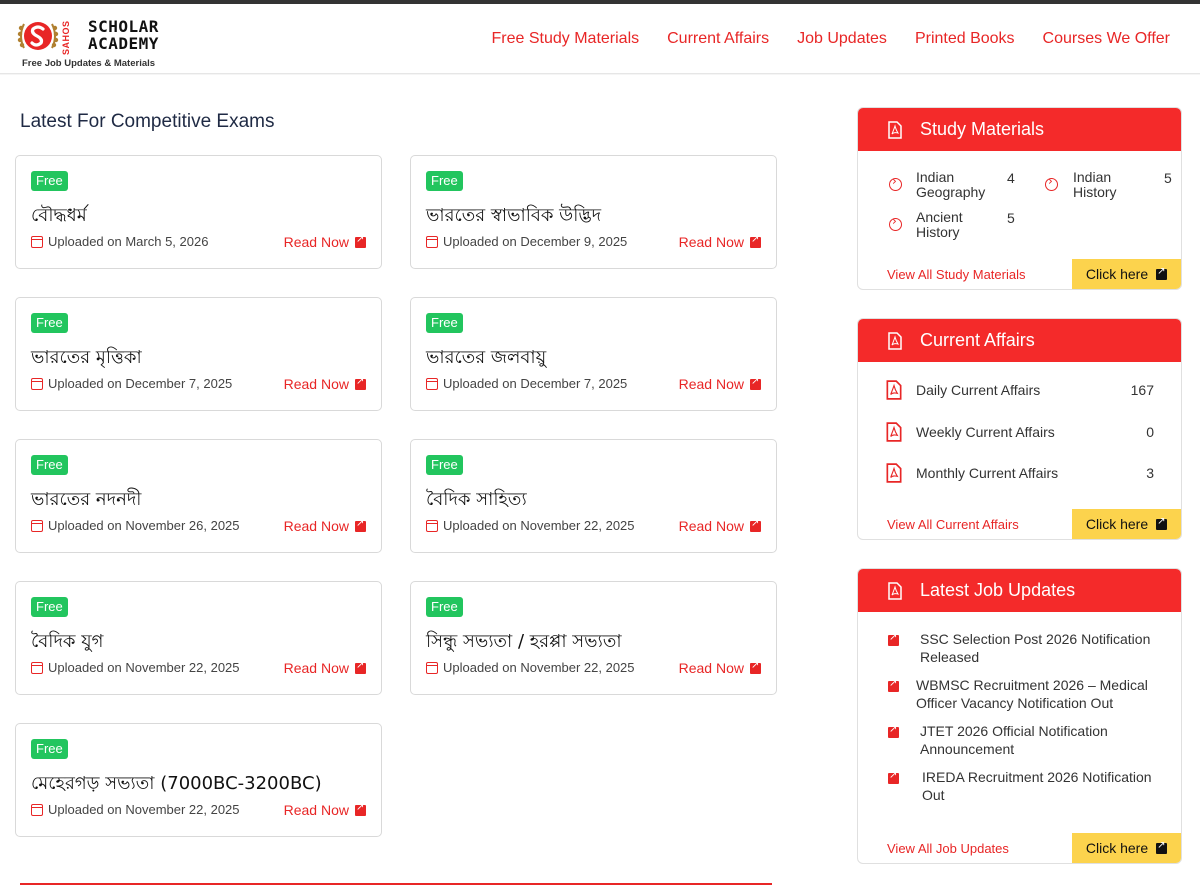 This screenshot has height=885, width=1200. Describe the element at coordinates (526, 241) in the screenshot. I see `upload-date: Uploaded on December 9, 2025` at that location.